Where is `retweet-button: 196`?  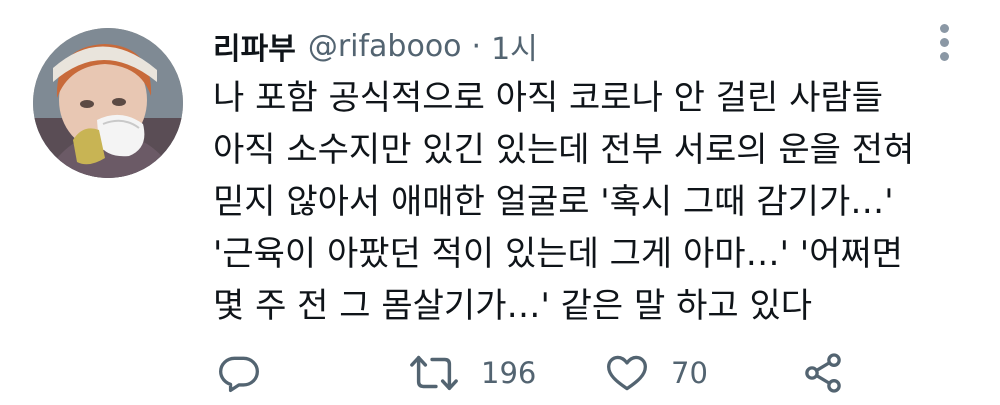
retweet-button: 196 is located at coordinates (472, 373).